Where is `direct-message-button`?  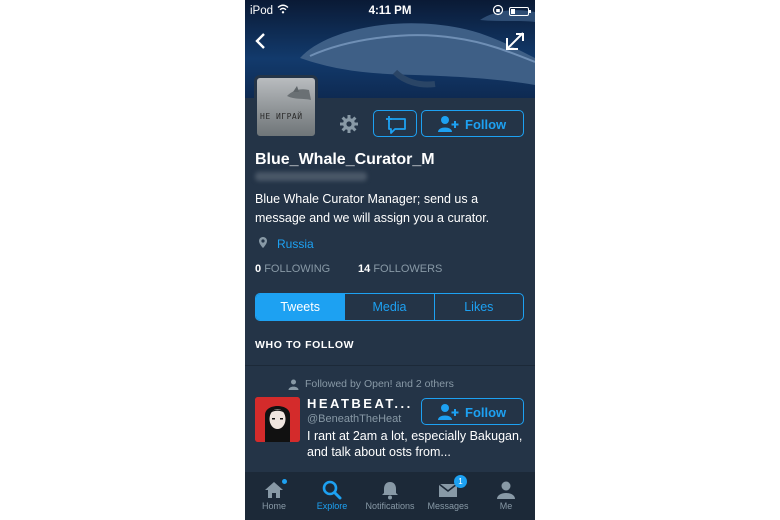 direct-message-button is located at coordinates (395, 123).